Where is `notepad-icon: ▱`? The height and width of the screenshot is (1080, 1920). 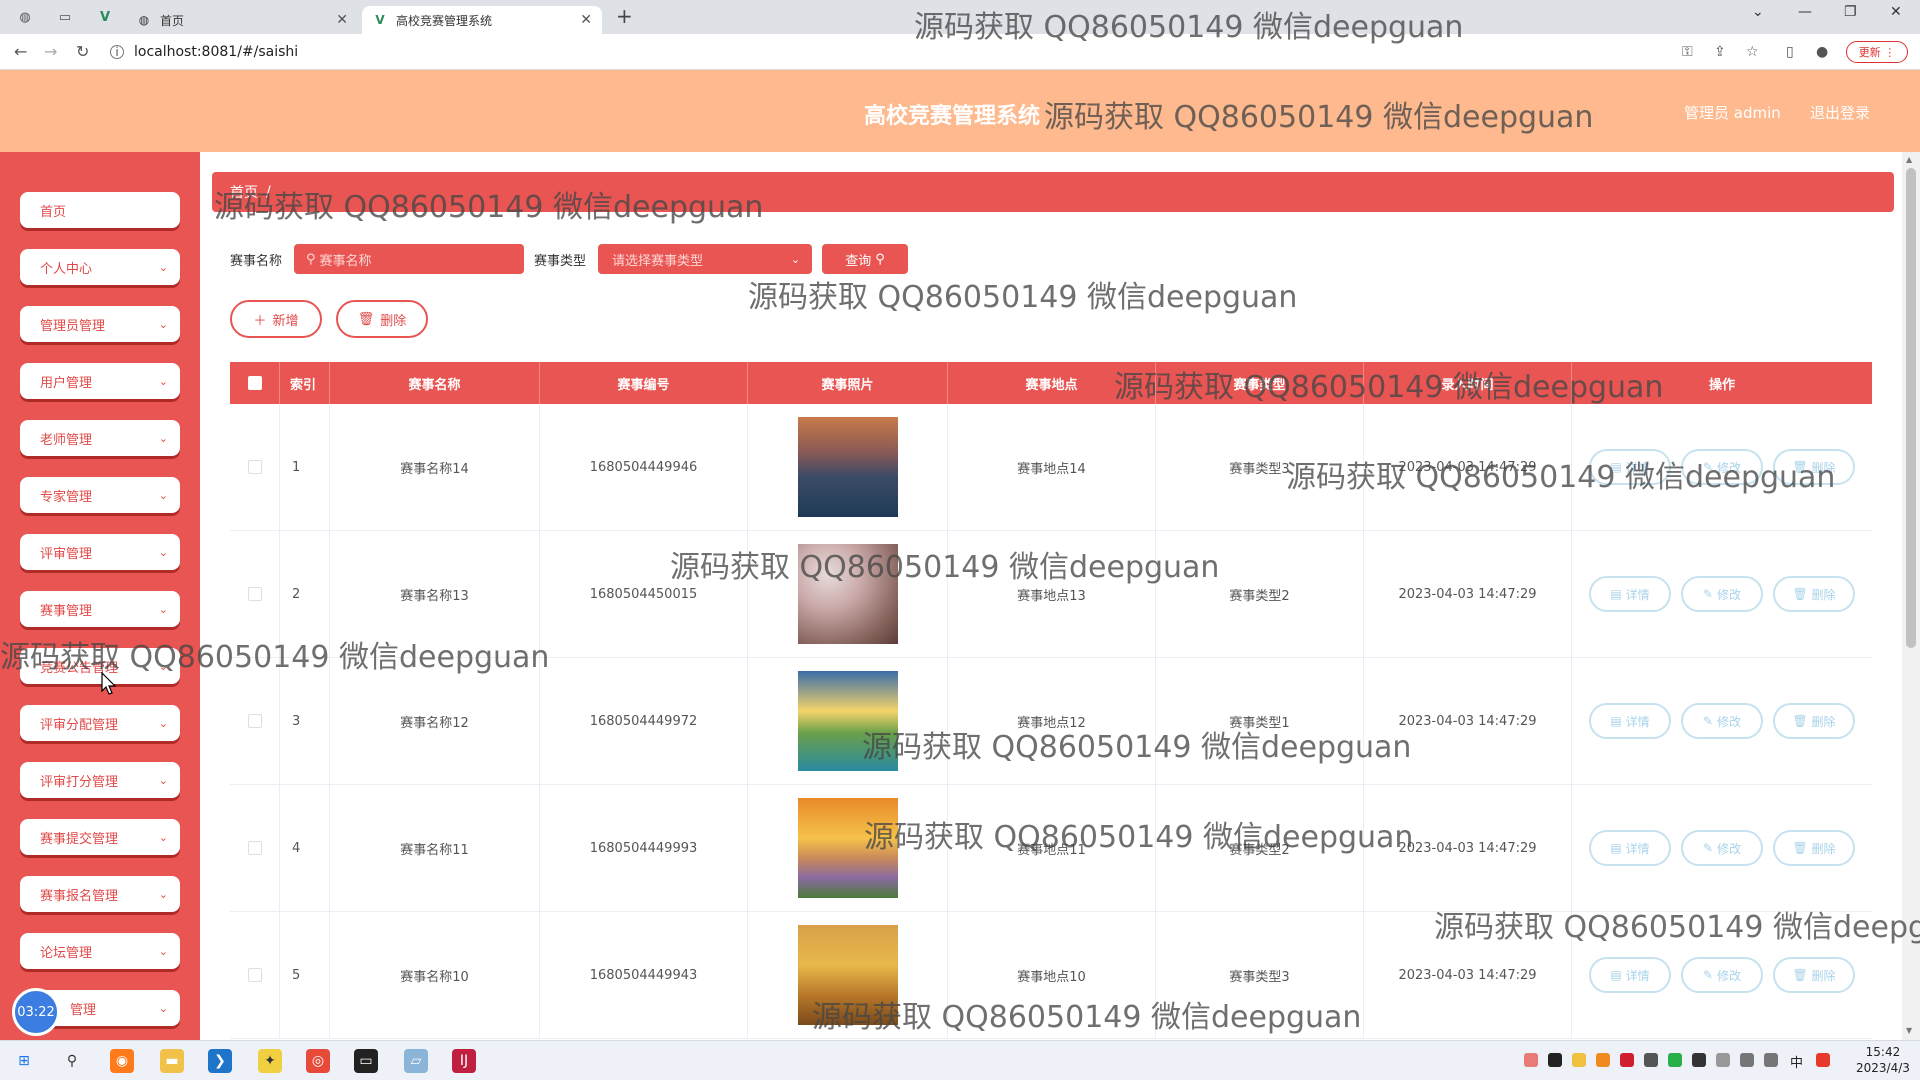 notepad-icon: ▱ is located at coordinates (416, 1061).